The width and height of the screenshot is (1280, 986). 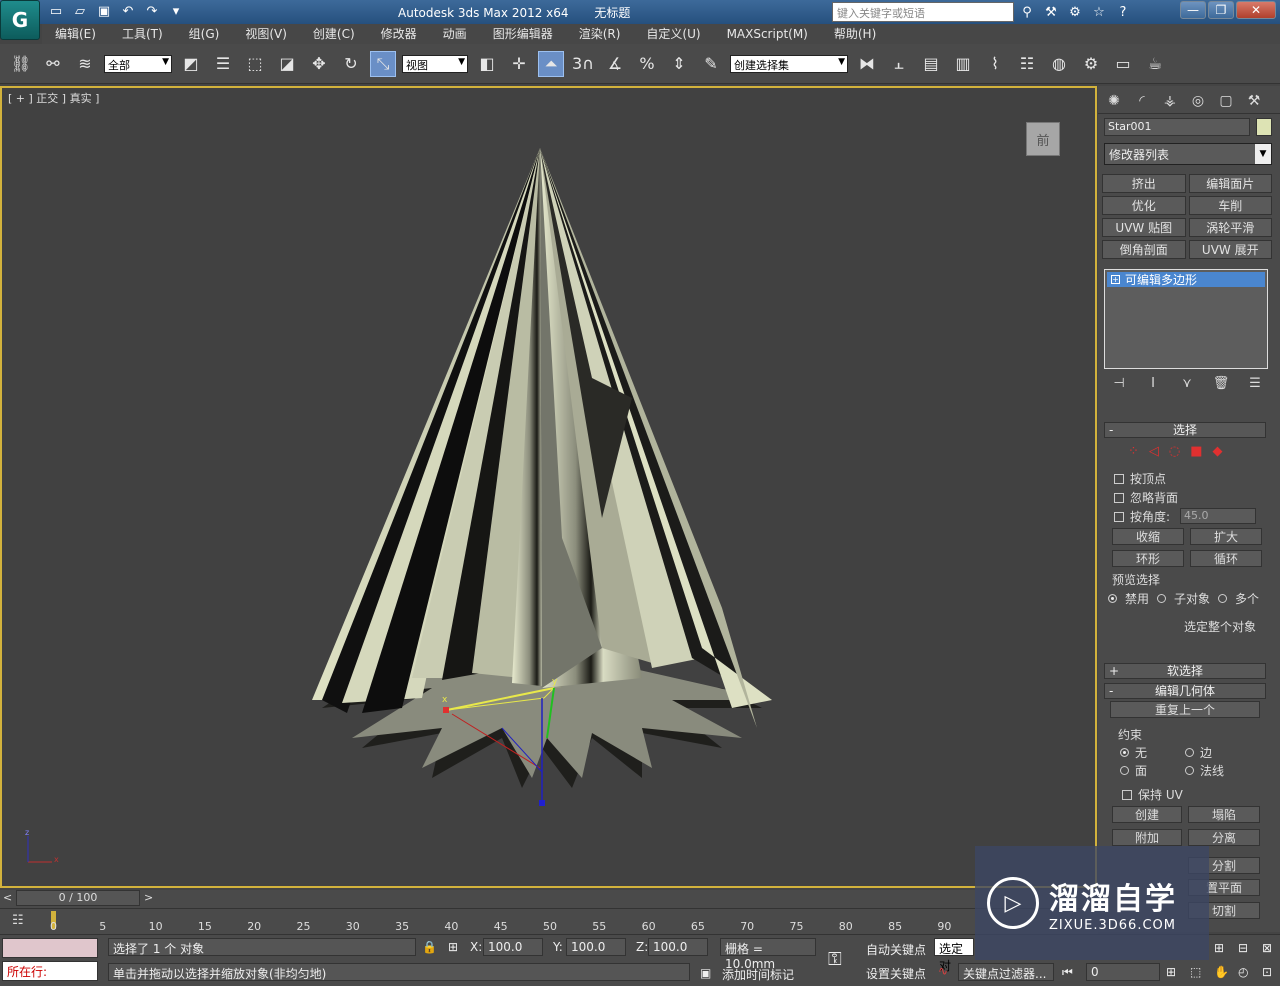 What do you see at coordinates (1148, 558) in the screenshot?
I see `ring-button: 环形` at bounding box center [1148, 558].